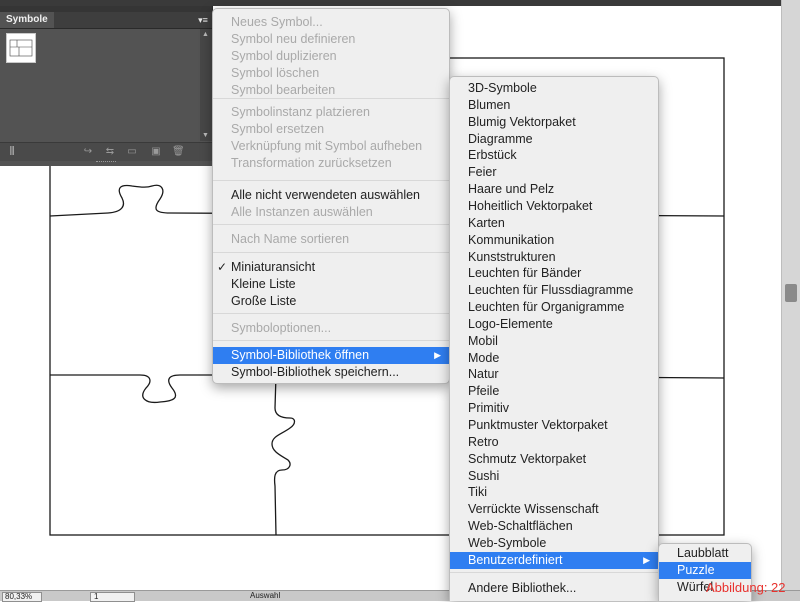 The height and width of the screenshot is (602, 800). I want to click on menu-item-symbol-ersetzen: Symbol ersetzen, so click(331, 129).